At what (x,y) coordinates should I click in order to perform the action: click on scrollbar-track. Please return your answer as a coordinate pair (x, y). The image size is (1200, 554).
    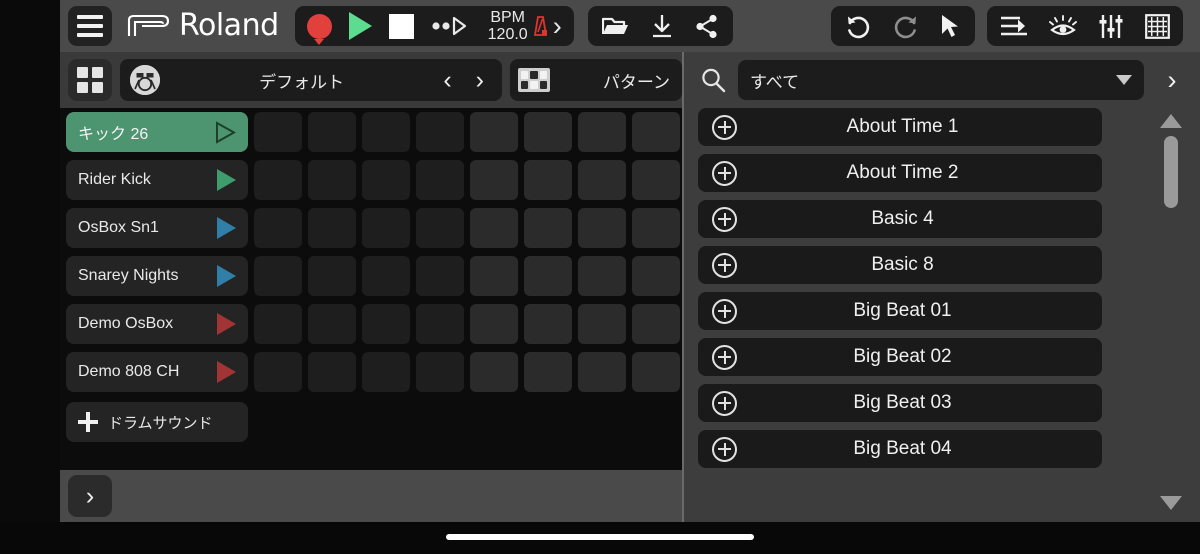
    Looking at the image, I should click on (1171, 312).